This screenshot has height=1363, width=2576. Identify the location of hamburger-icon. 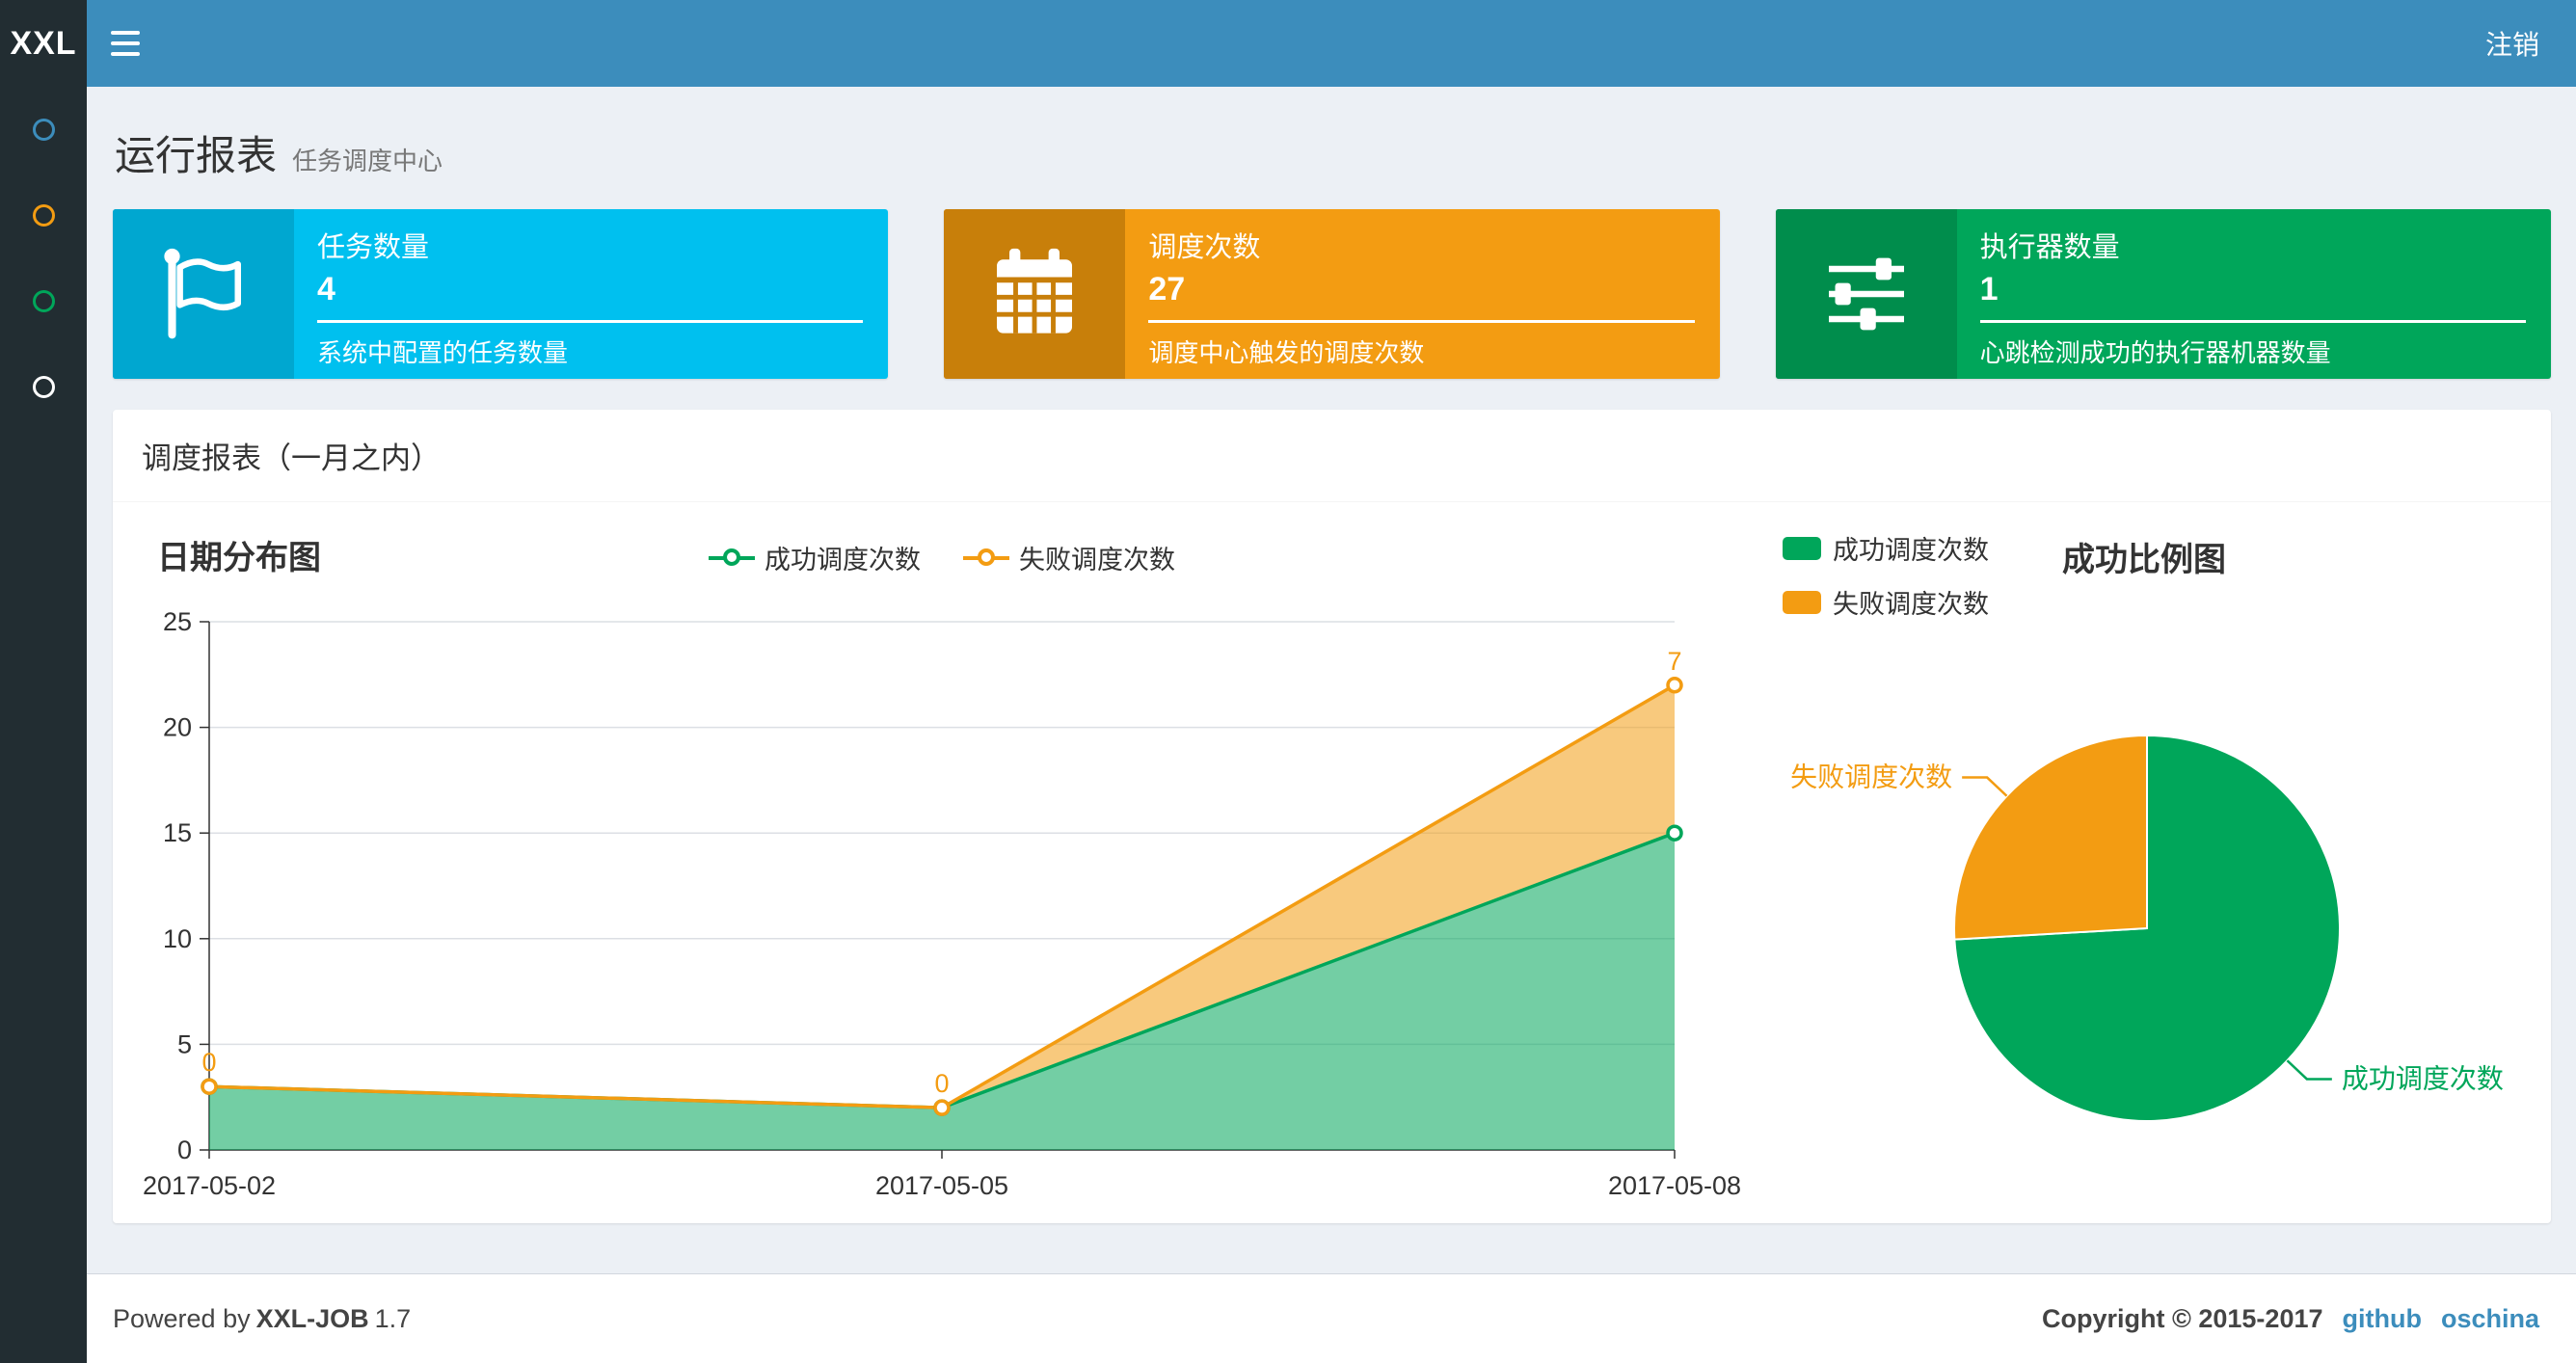
(125, 33).